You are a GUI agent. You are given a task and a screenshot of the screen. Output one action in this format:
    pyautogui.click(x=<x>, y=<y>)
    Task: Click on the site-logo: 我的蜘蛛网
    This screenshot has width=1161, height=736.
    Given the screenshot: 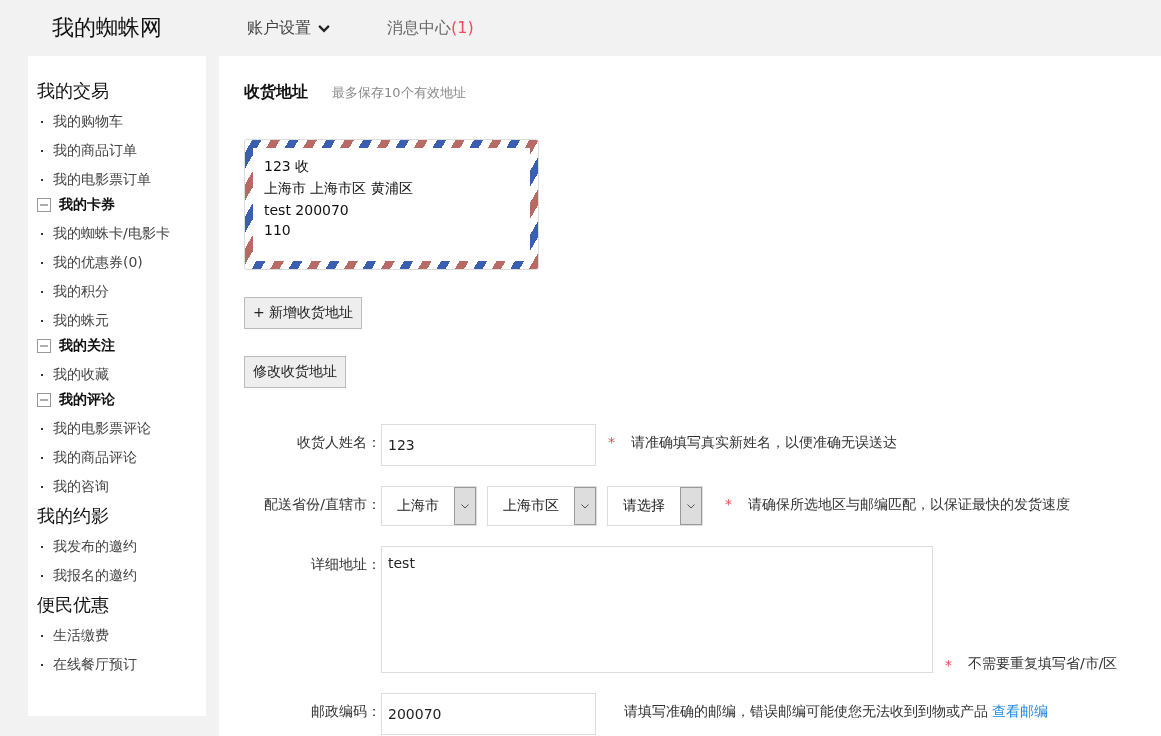 What is the action you would take?
    pyautogui.click(x=149, y=28)
    